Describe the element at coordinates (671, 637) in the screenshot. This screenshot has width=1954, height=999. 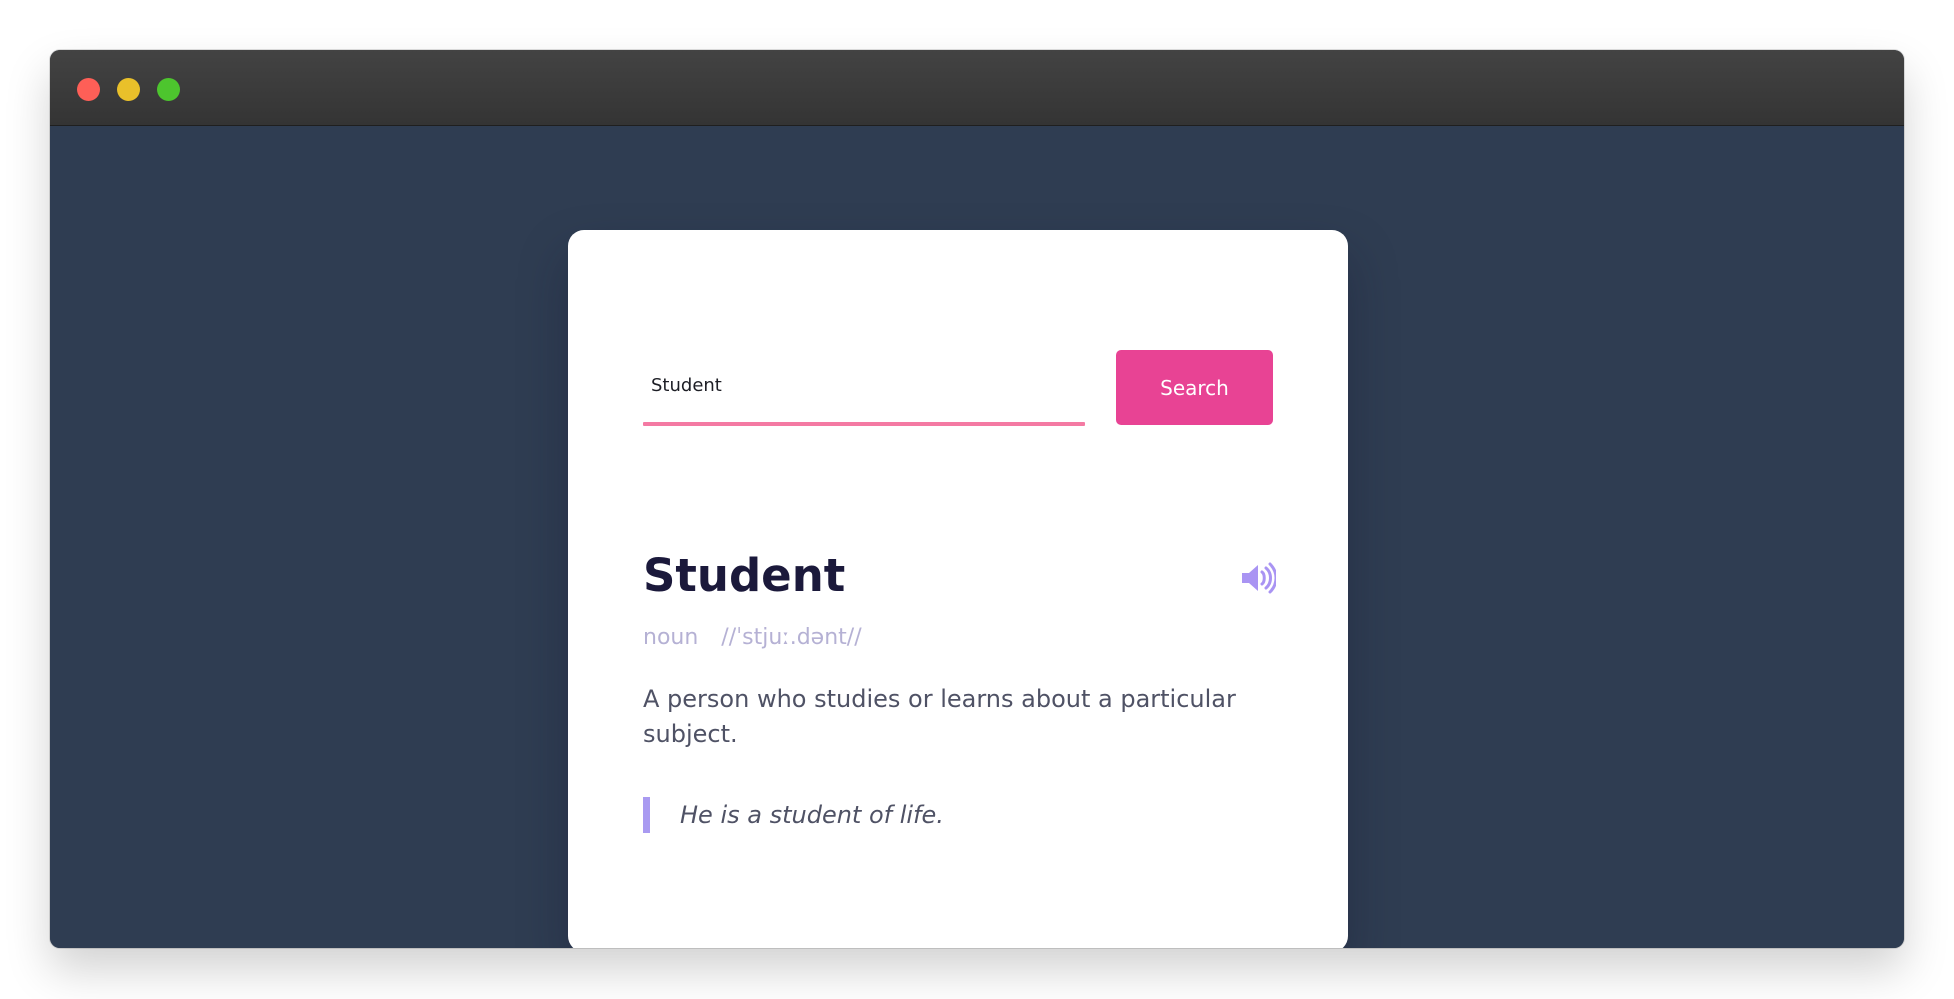
I see `part-of-speech: noun` at that location.